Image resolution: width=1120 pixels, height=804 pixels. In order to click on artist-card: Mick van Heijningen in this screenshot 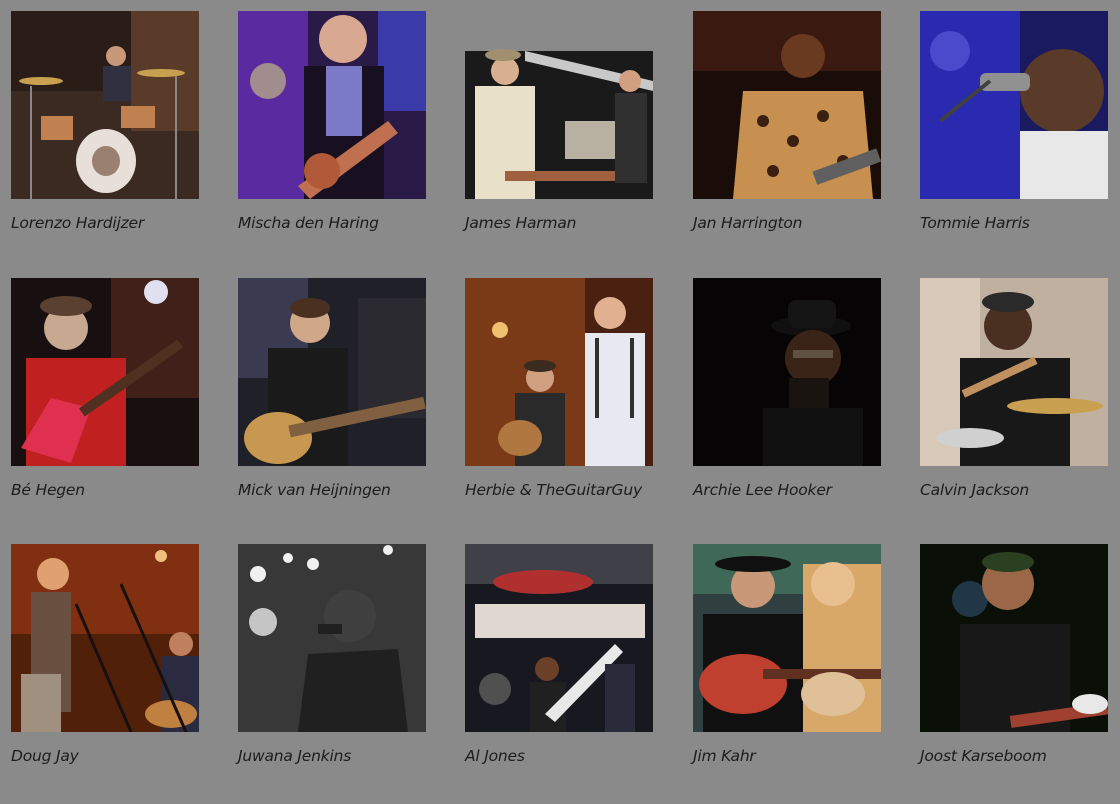, I will do `click(332, 388)`.